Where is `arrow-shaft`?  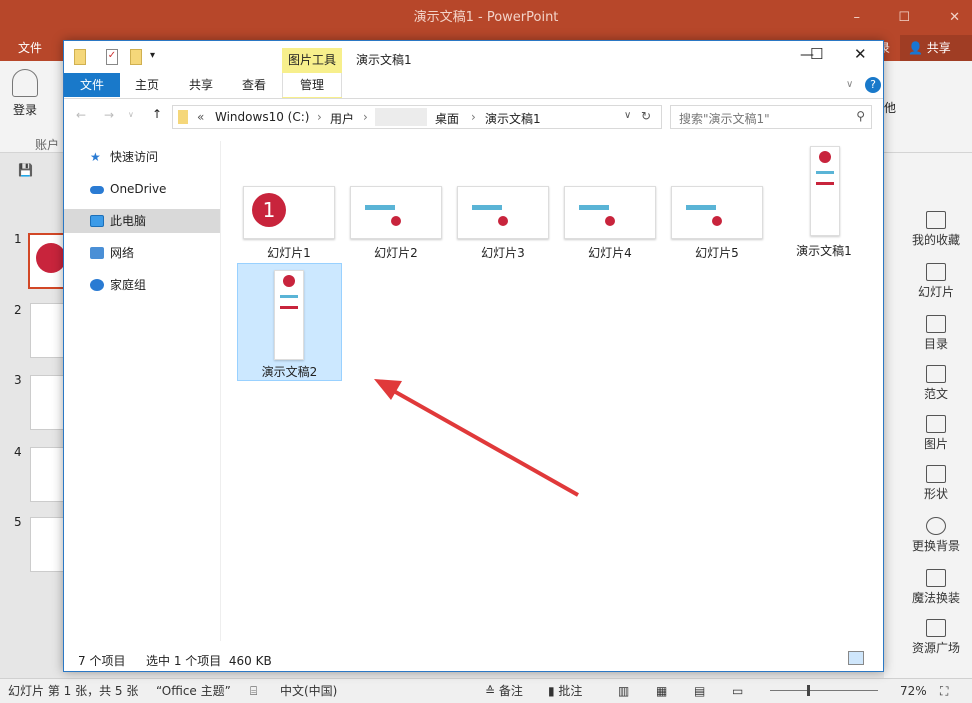 arrow-shaft is located at coordinates (485, 442).